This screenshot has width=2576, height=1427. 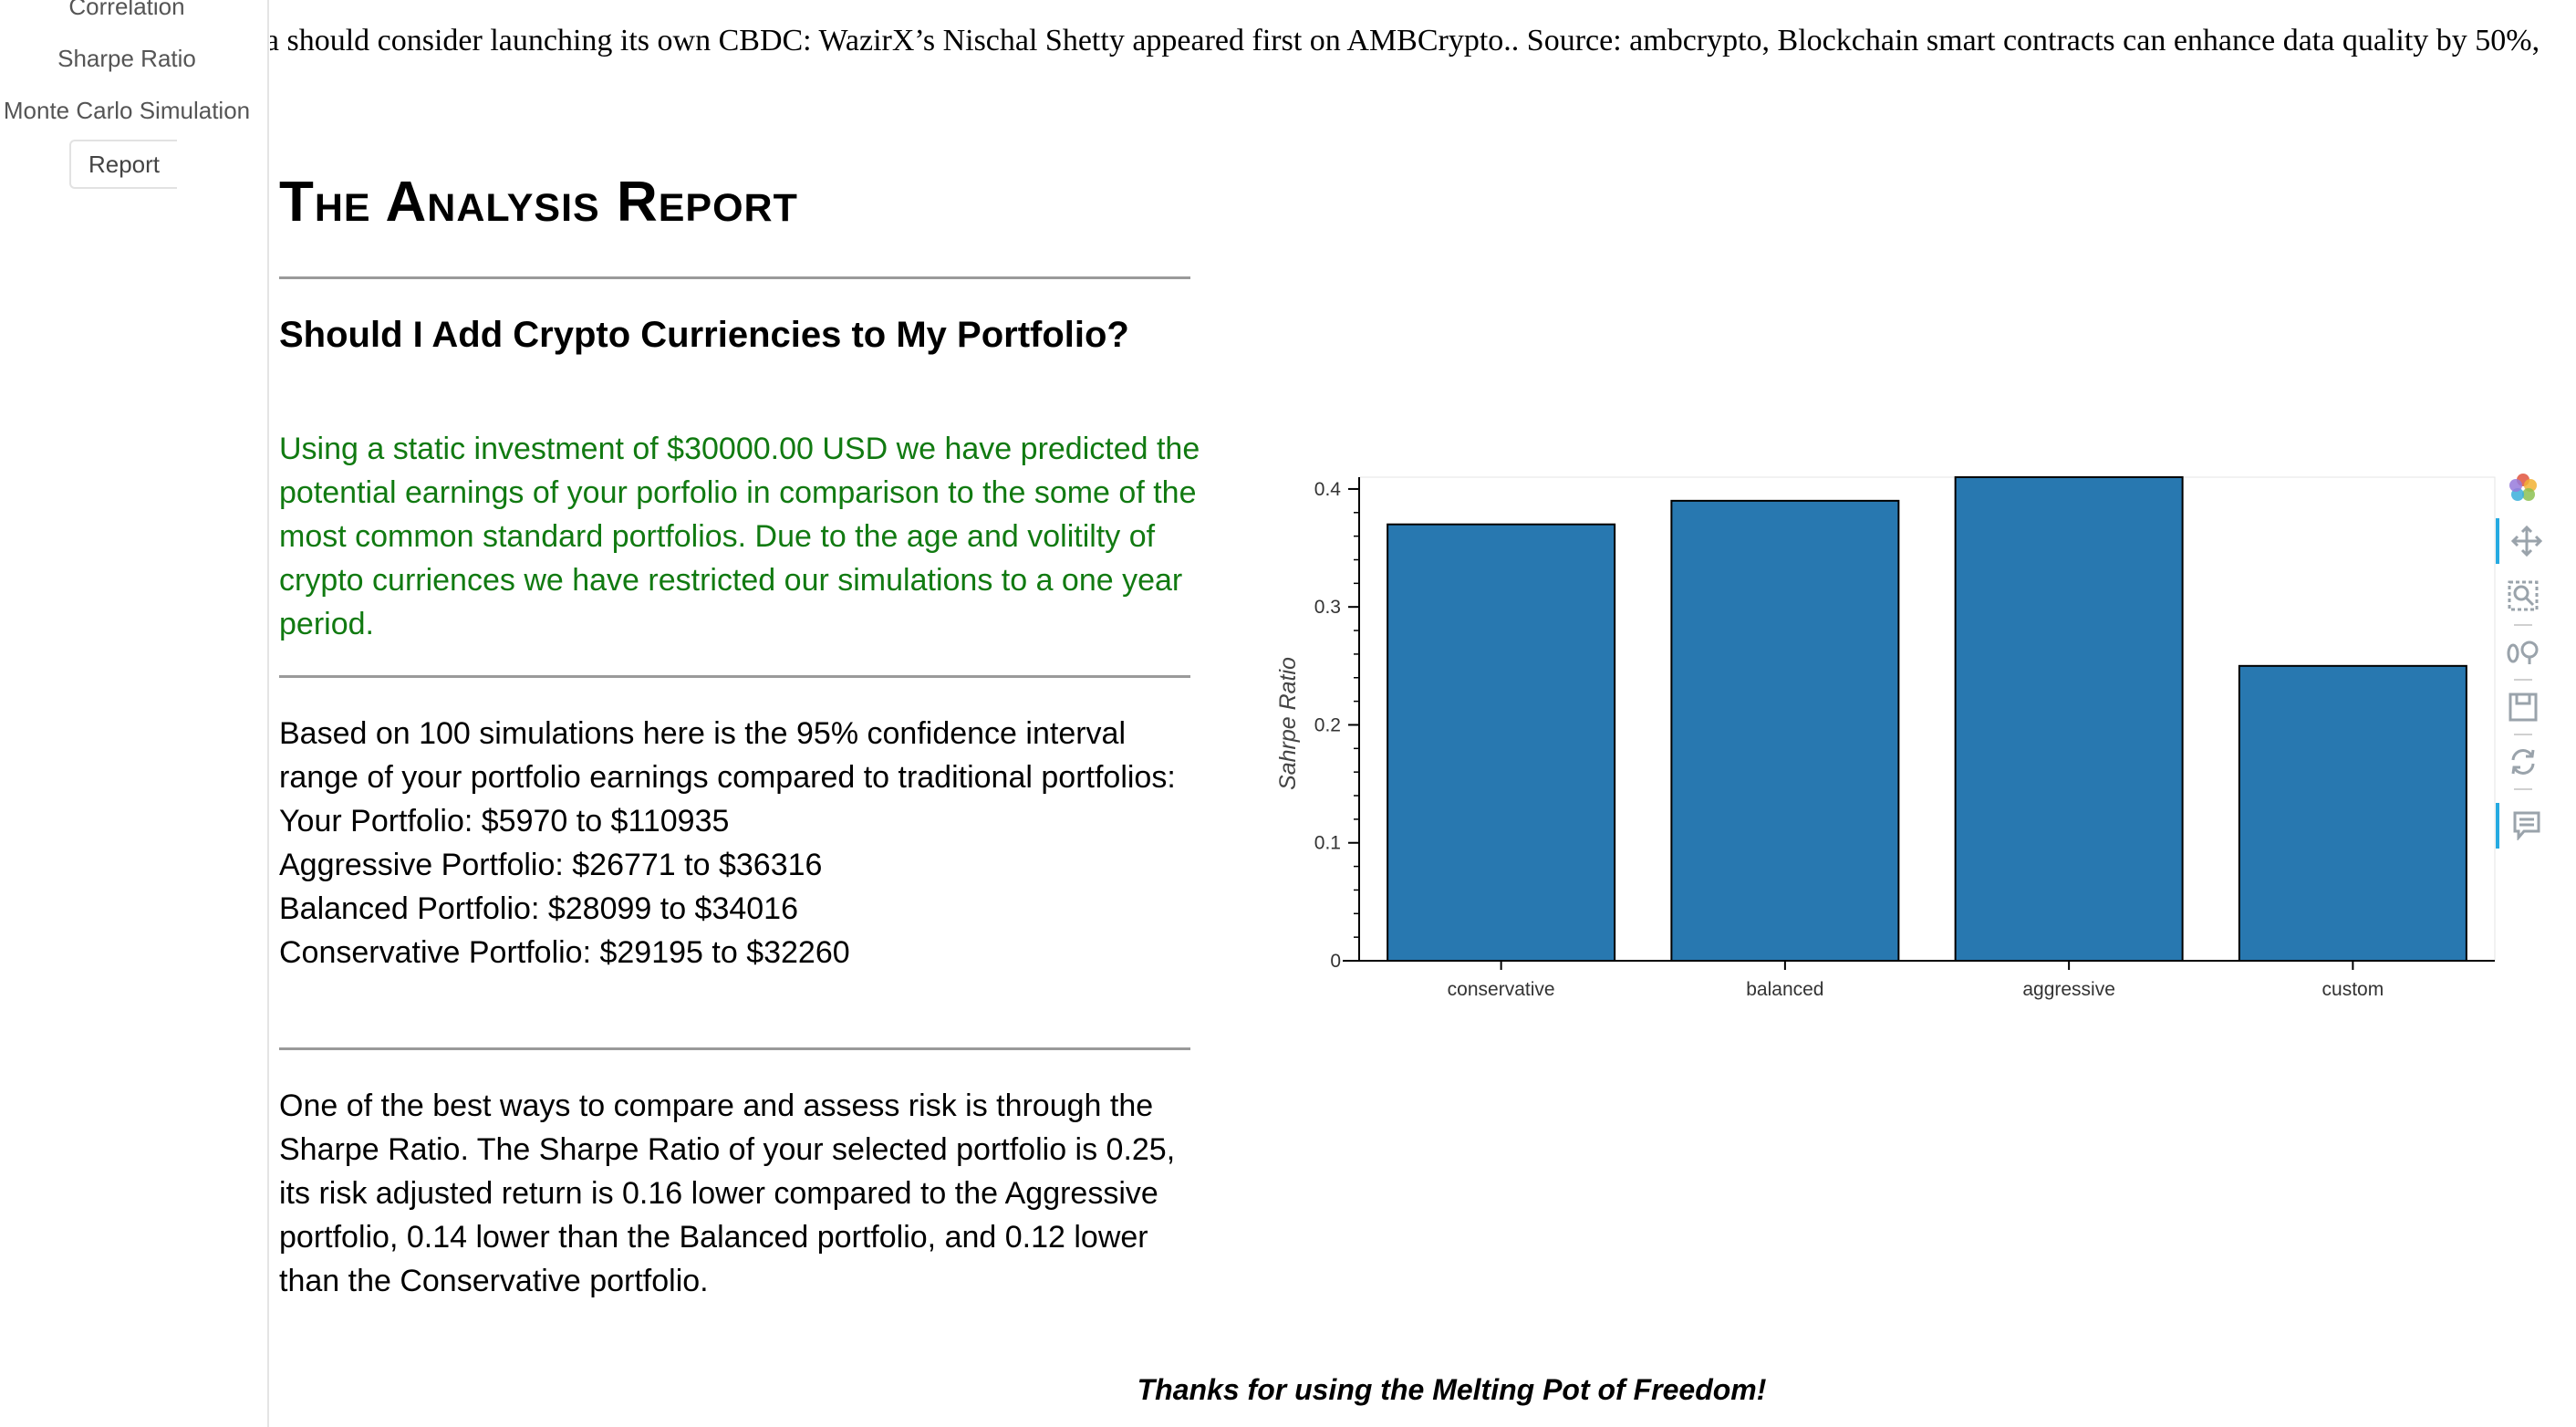 What do you see at coordinates (127, 111) in the screenshot?
I see `sidebar-item-monte-carlo: Monte Carlo Simulation` at bounding box center [127, 111].